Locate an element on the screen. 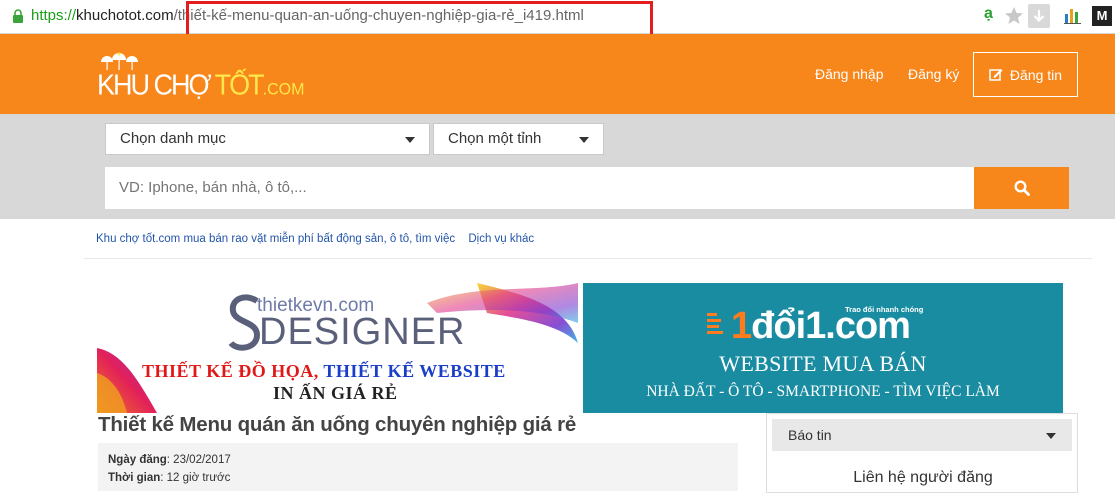 The width and height of the screenshot is (1115, 493). category-select: Chọn danh mục is located at coordinates (267, 139).